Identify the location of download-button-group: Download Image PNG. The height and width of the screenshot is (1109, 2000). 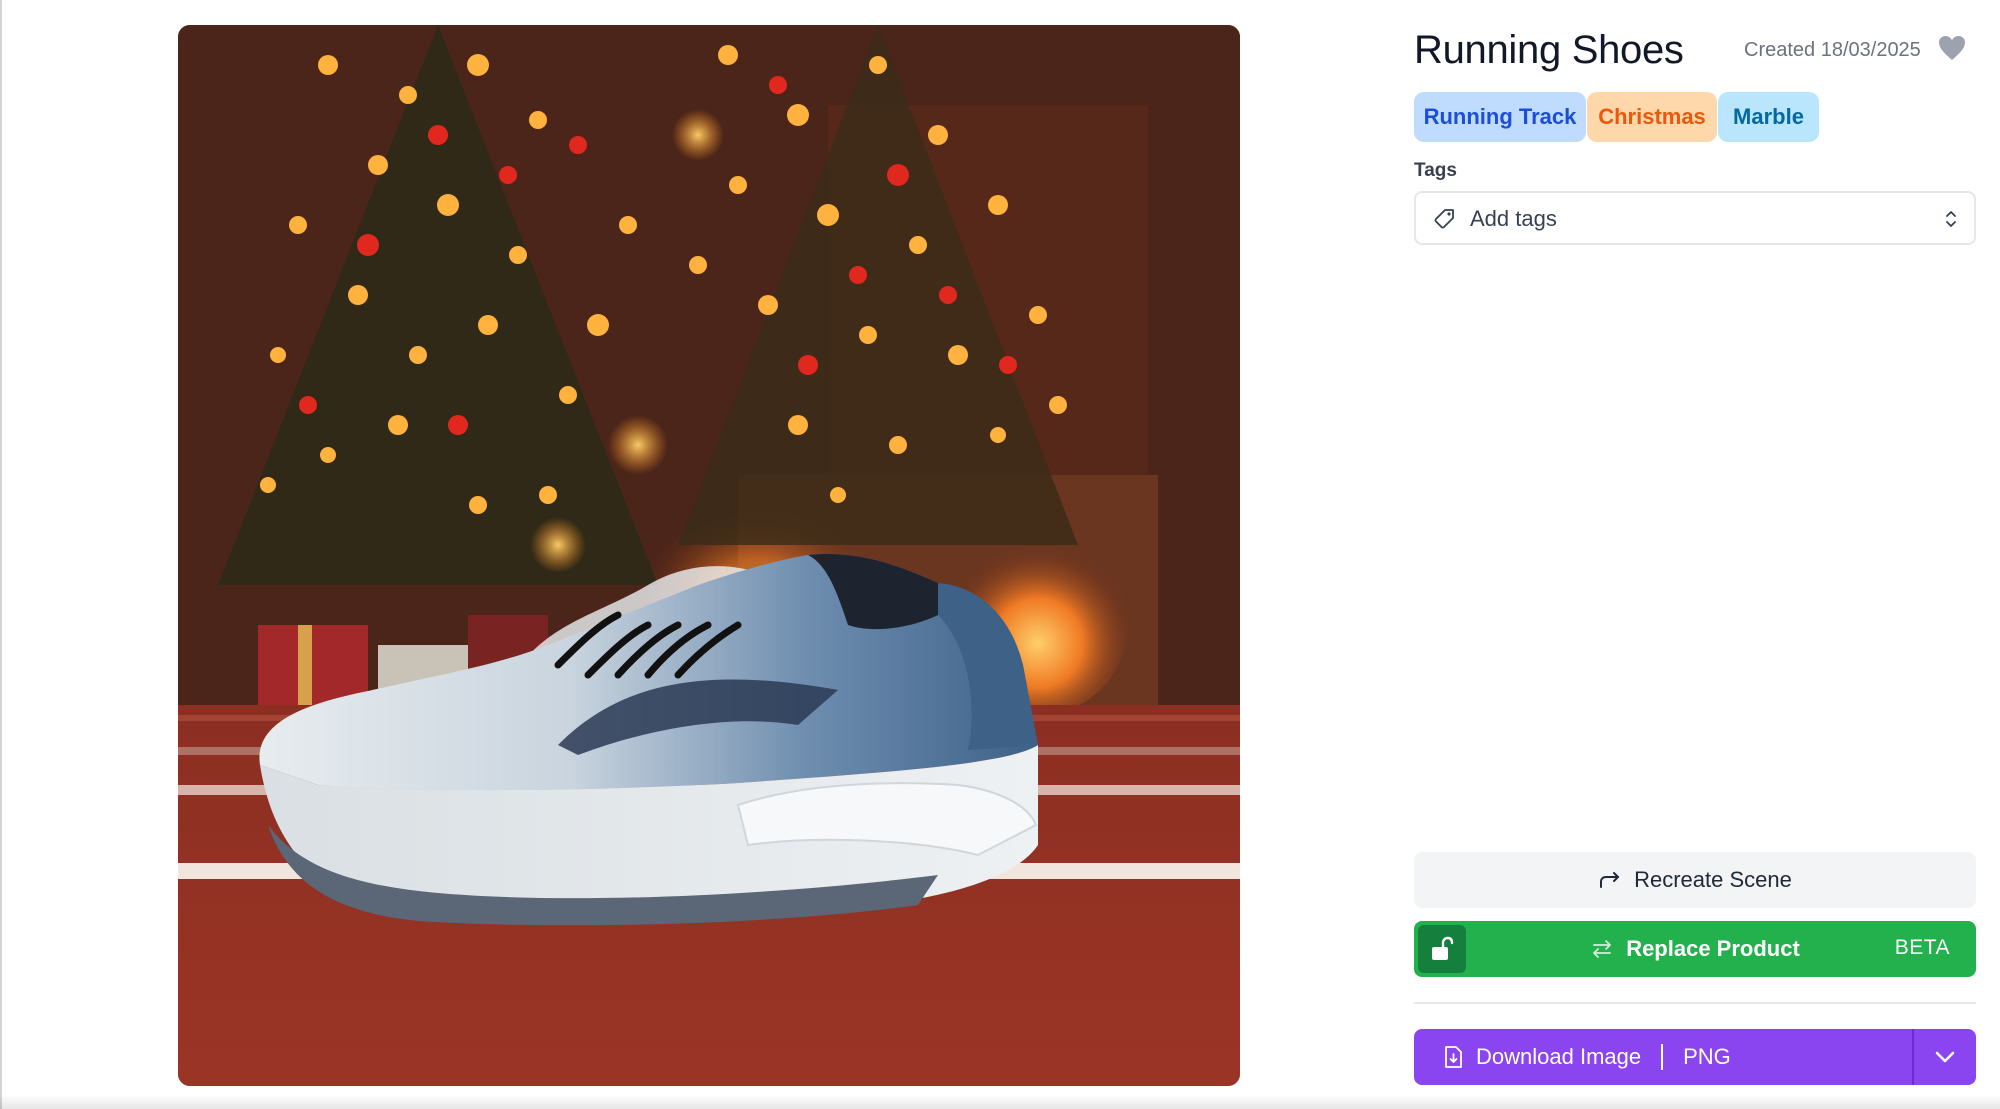
(1695, 1057).